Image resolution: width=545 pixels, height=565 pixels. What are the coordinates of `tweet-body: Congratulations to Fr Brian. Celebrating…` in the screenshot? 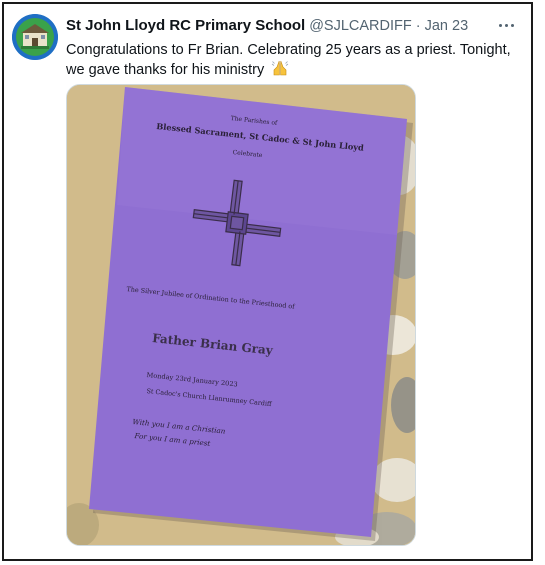 It's located at (296, 60).